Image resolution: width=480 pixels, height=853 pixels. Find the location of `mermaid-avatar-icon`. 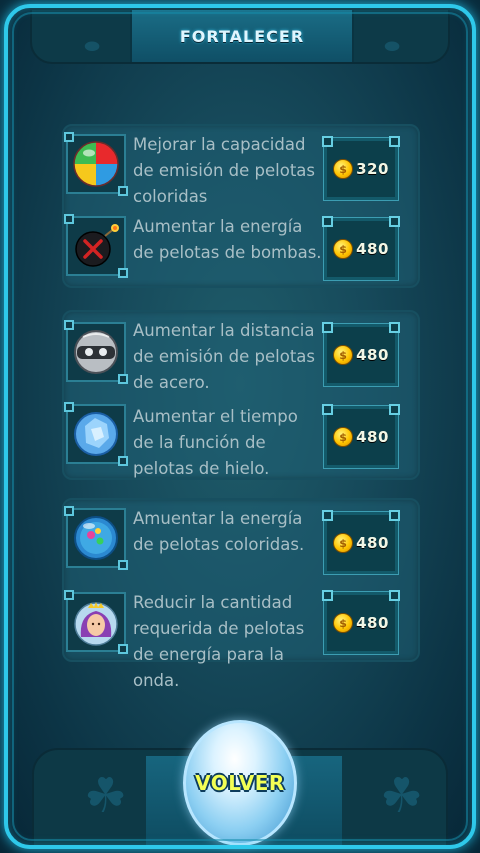

mermaid-avatar-icon is located at coordinates (96, 622).